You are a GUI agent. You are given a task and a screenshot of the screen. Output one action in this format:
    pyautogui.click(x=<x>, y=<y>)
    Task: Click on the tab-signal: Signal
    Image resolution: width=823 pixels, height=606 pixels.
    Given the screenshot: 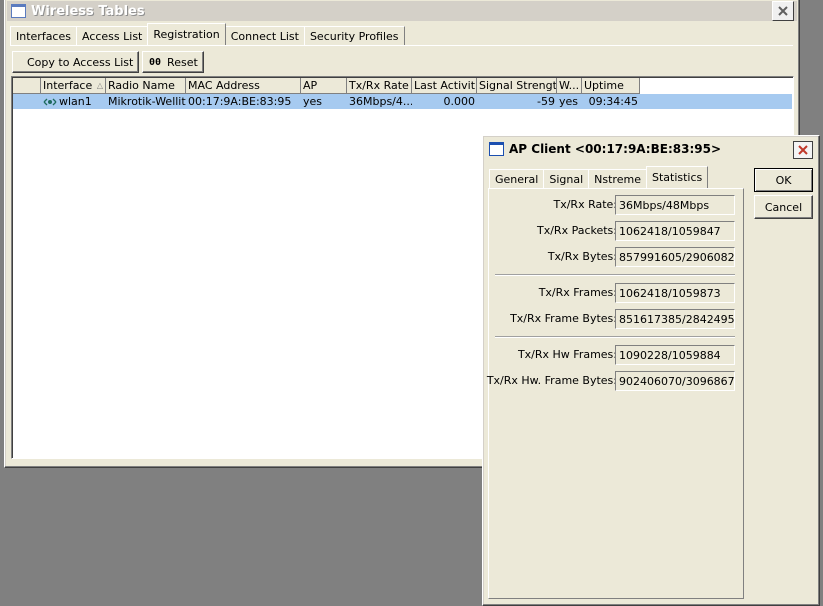 What is the action you would take?
    pyautogui.click(x=566, y=178)
    